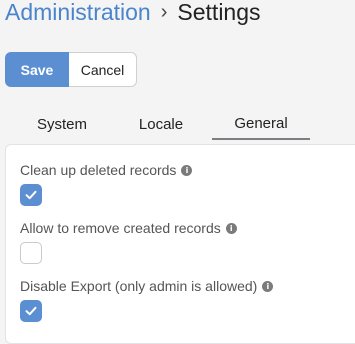  I want to click on field-allow-remove-created-records: Allow to remove created records i, so click(128, 241).